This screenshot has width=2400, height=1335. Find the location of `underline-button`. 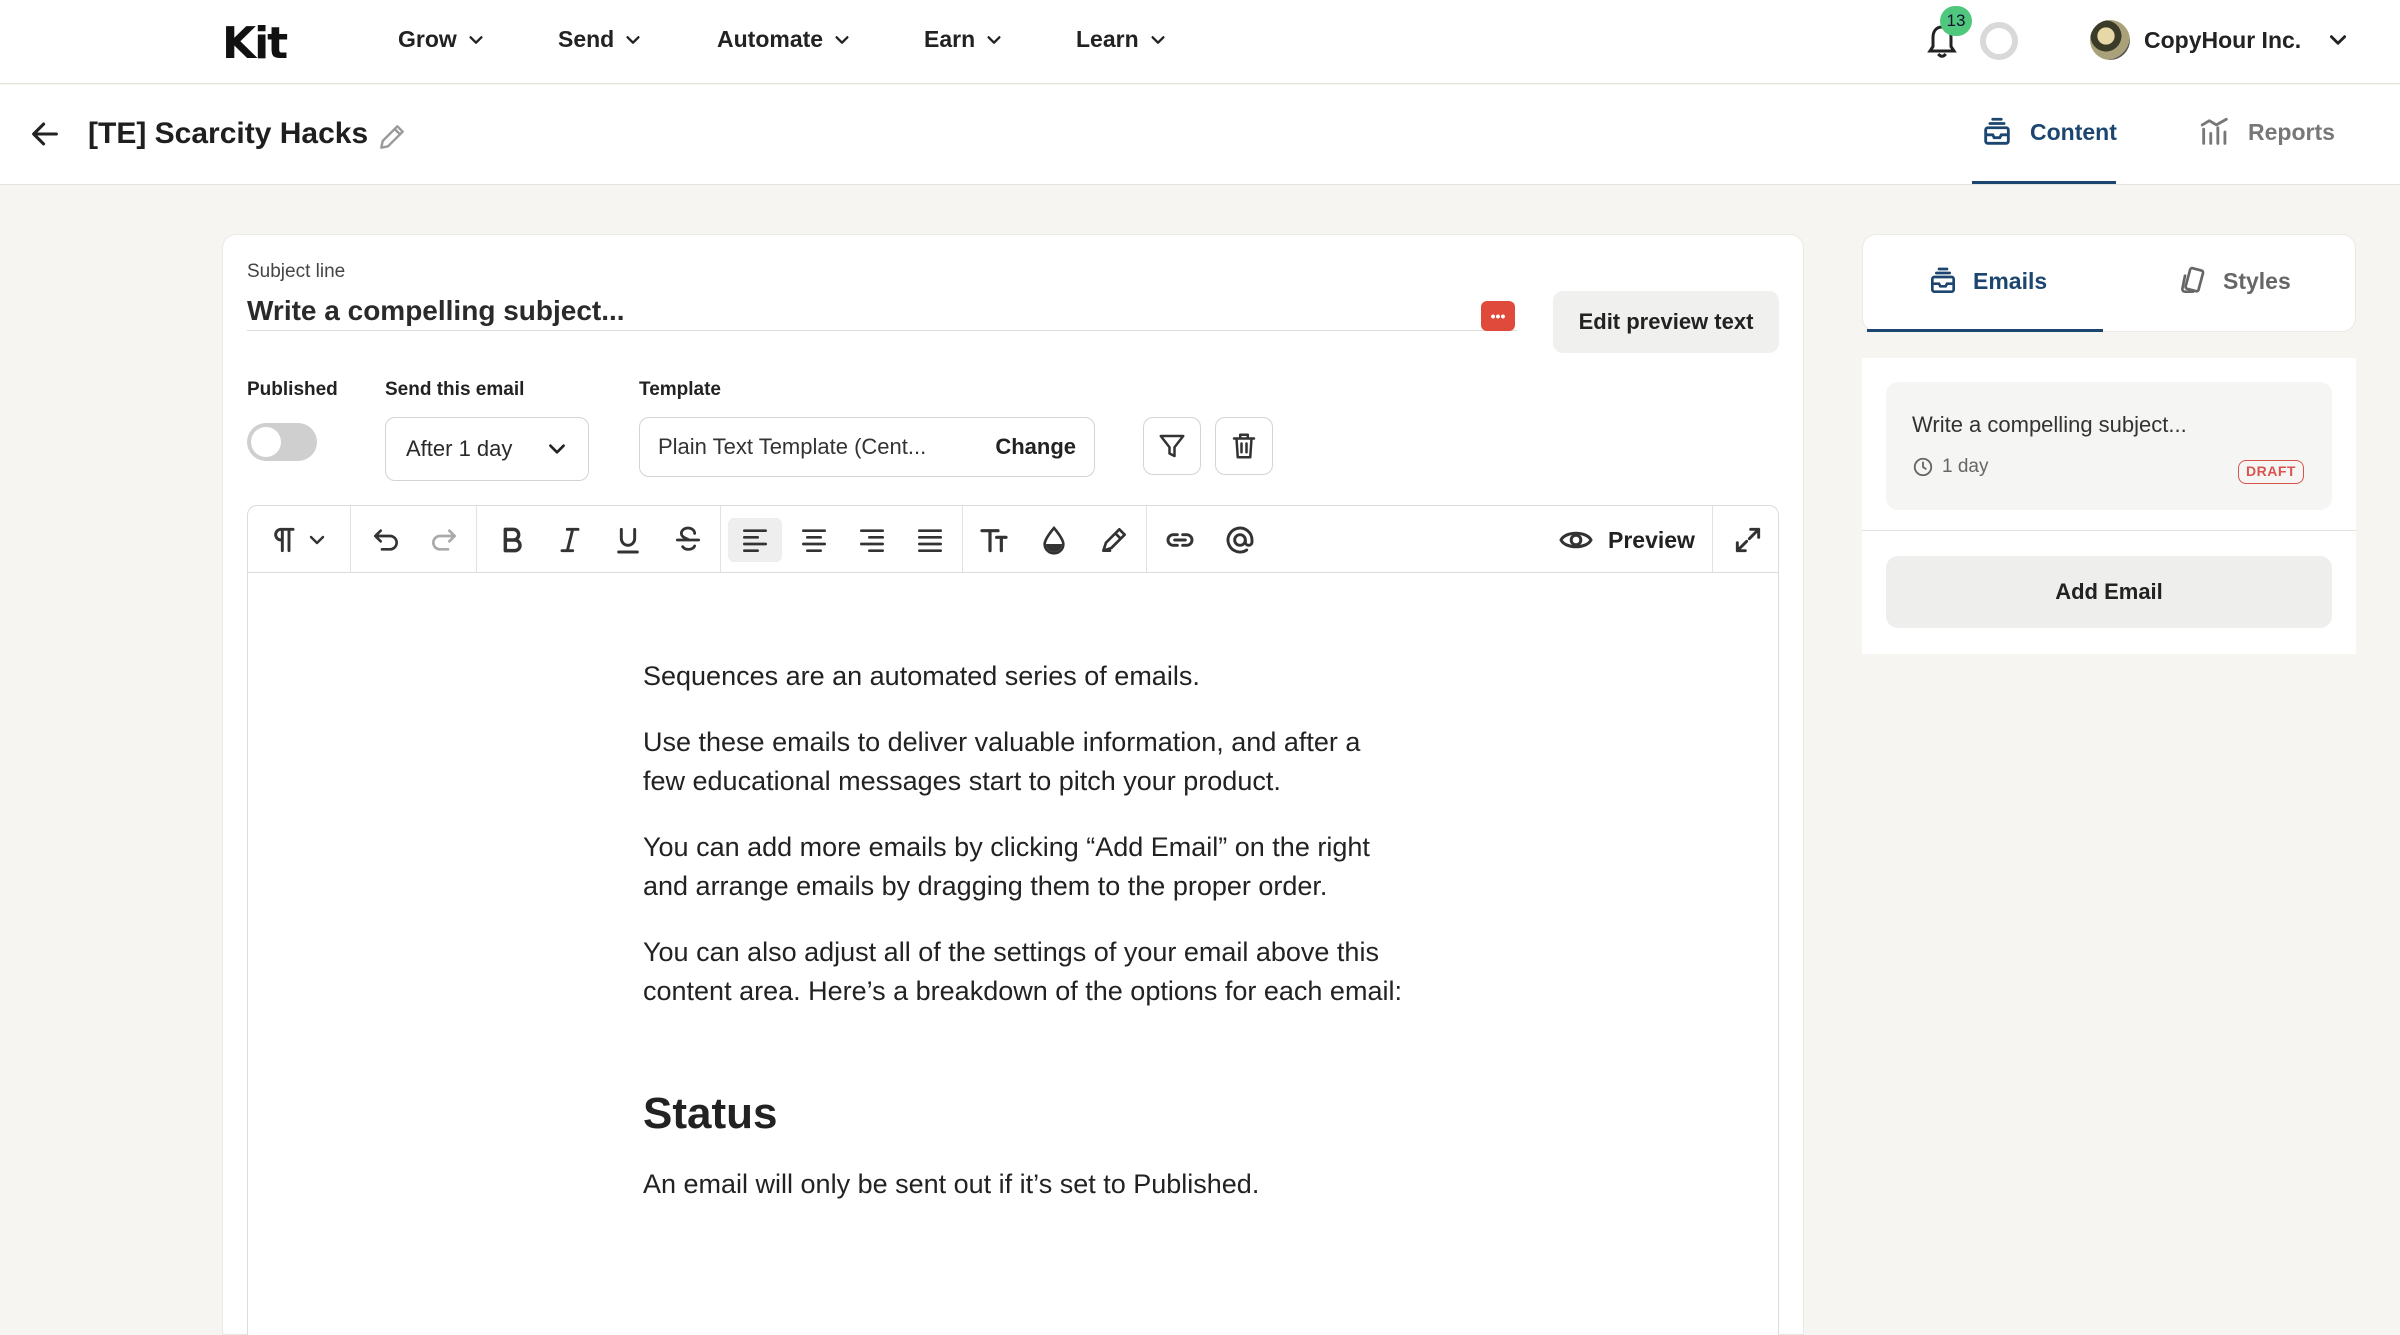

underline-button is located at coordinates (628, 540).